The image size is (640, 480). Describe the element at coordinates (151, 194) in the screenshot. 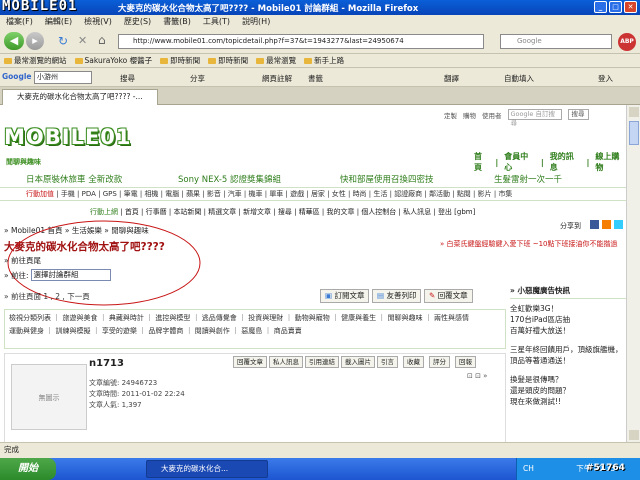

I see `category-item: 相機` at that location.